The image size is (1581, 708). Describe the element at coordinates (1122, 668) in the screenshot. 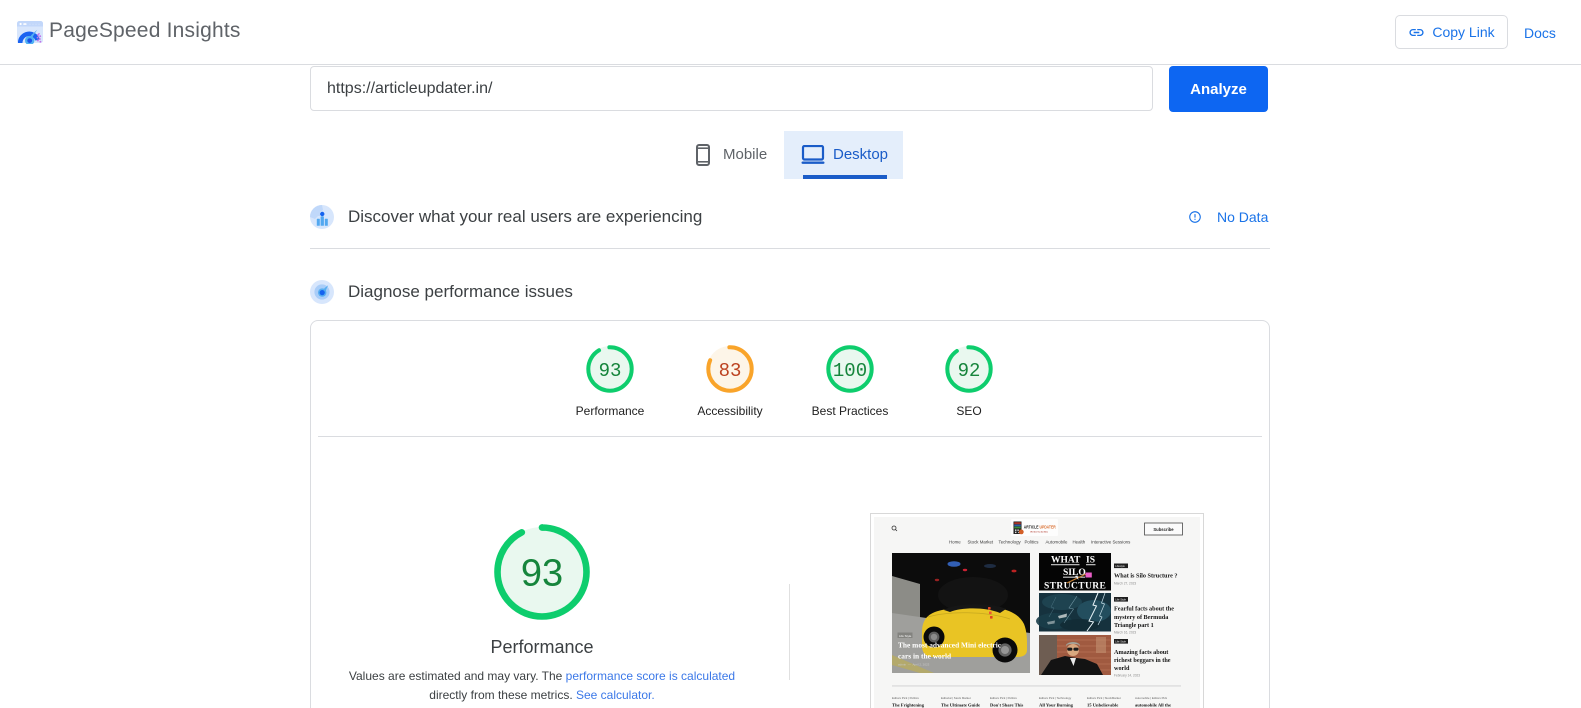

I see `svg-text: world` at that location.